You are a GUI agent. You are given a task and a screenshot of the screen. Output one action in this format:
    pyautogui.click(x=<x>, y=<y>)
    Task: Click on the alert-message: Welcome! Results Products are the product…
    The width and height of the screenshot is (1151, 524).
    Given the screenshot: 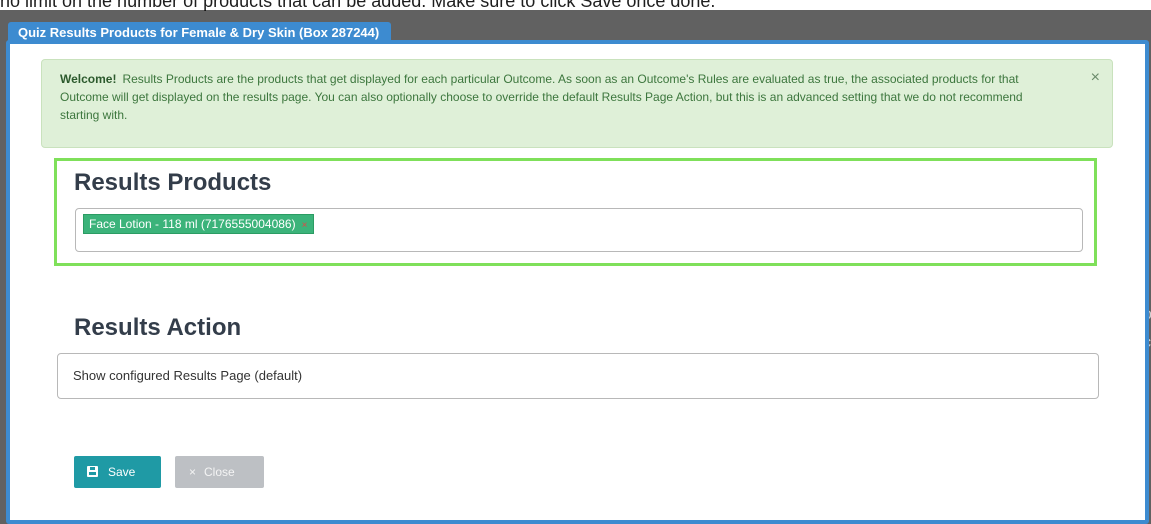 What is the action you would take?
    pyautogui.click(x=555, y=97)
    